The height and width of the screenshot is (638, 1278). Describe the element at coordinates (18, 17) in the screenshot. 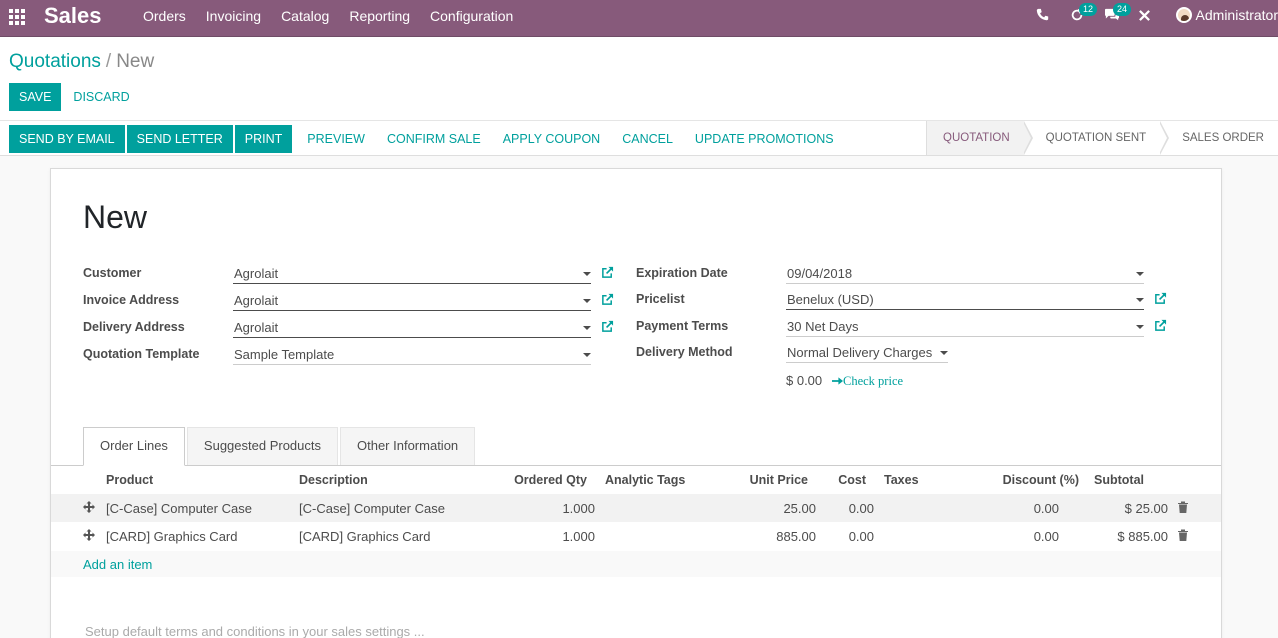

I see `apps-grid-icon` at that location.